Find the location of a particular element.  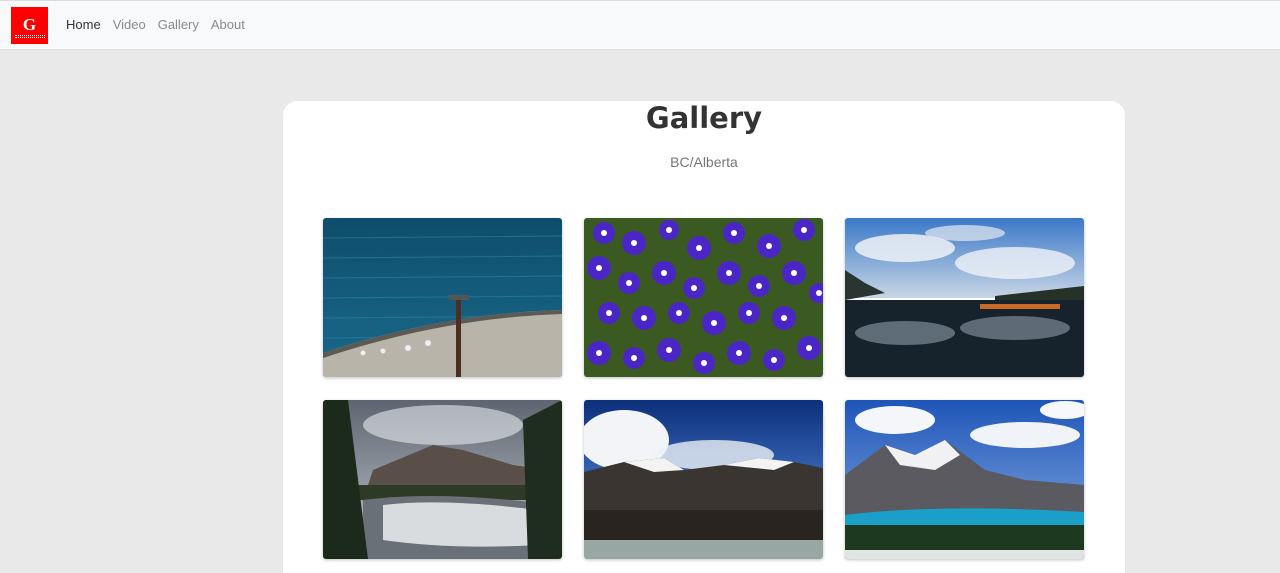

waterfall-photo is located at coordinates (442, 479).